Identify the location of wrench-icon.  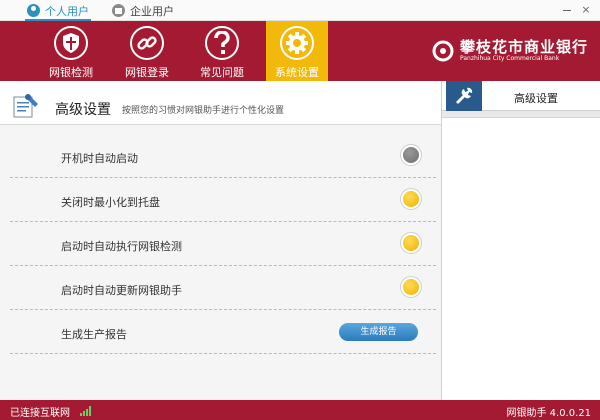
(464, 96).